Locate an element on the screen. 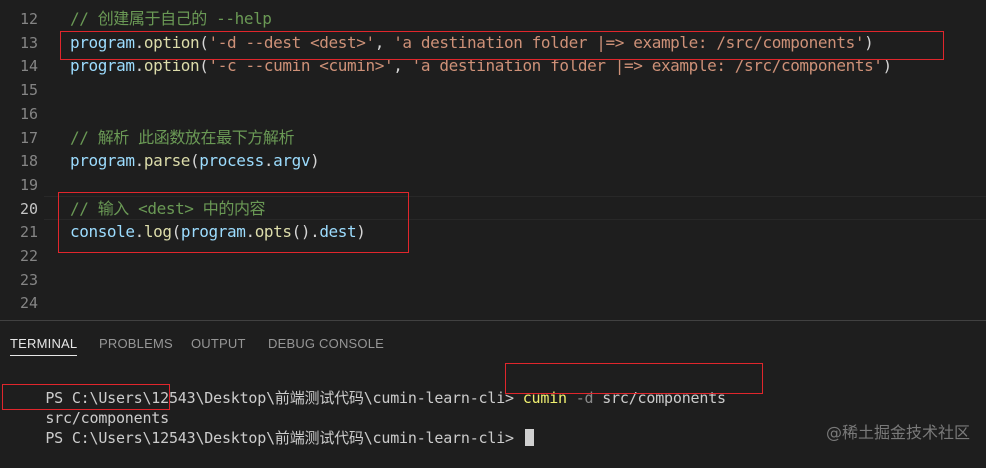  code-token: // 解析 此函数放在最下方解析 is located at coordinates (182, 137).